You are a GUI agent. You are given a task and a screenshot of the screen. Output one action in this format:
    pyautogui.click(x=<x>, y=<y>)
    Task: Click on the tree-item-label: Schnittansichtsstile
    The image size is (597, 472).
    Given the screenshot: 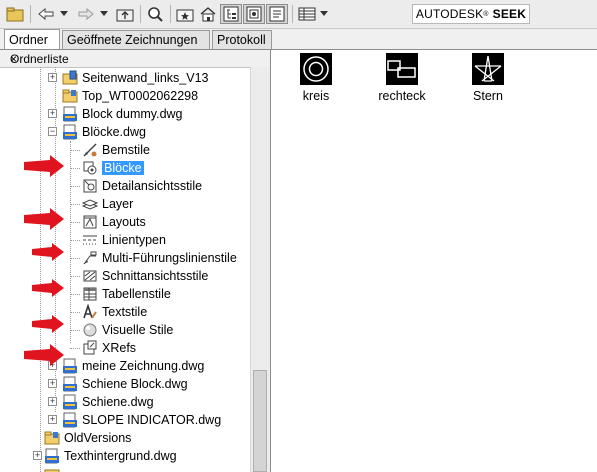 What is the action you would take?
    pyautogui.click(x=155, y=276)
    